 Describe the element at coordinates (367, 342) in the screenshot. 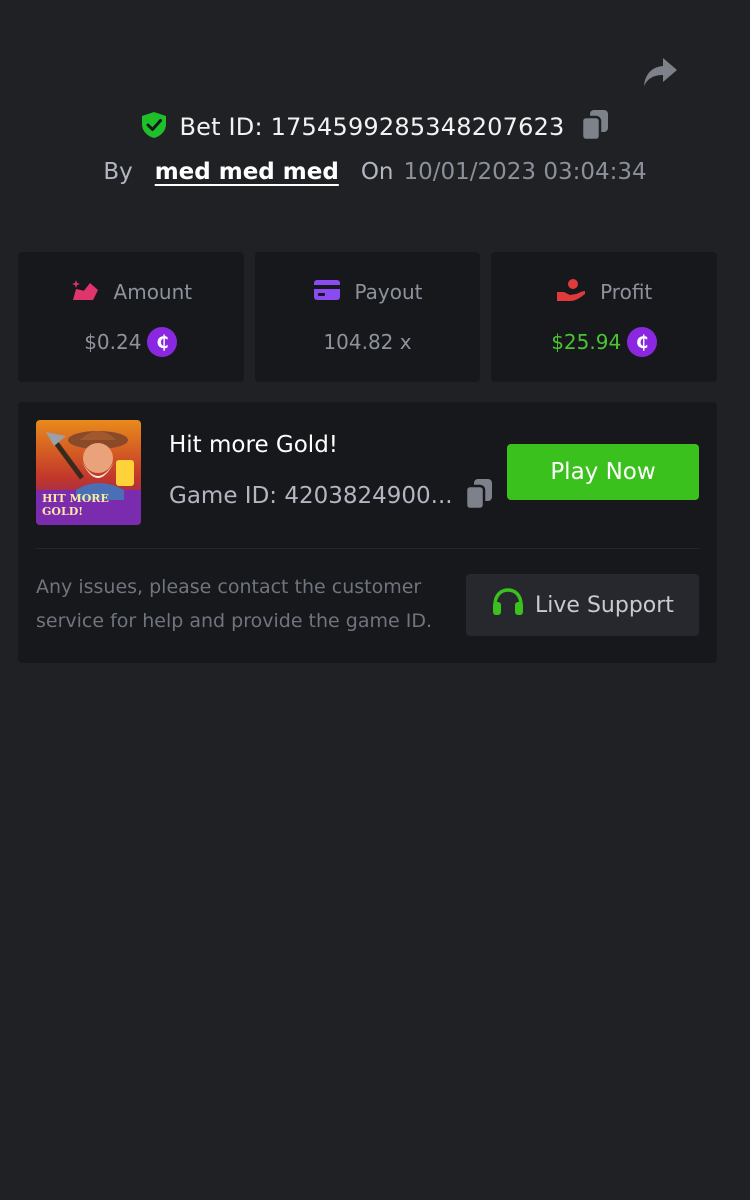

I see `payout-value: 104.82 x` at that location.